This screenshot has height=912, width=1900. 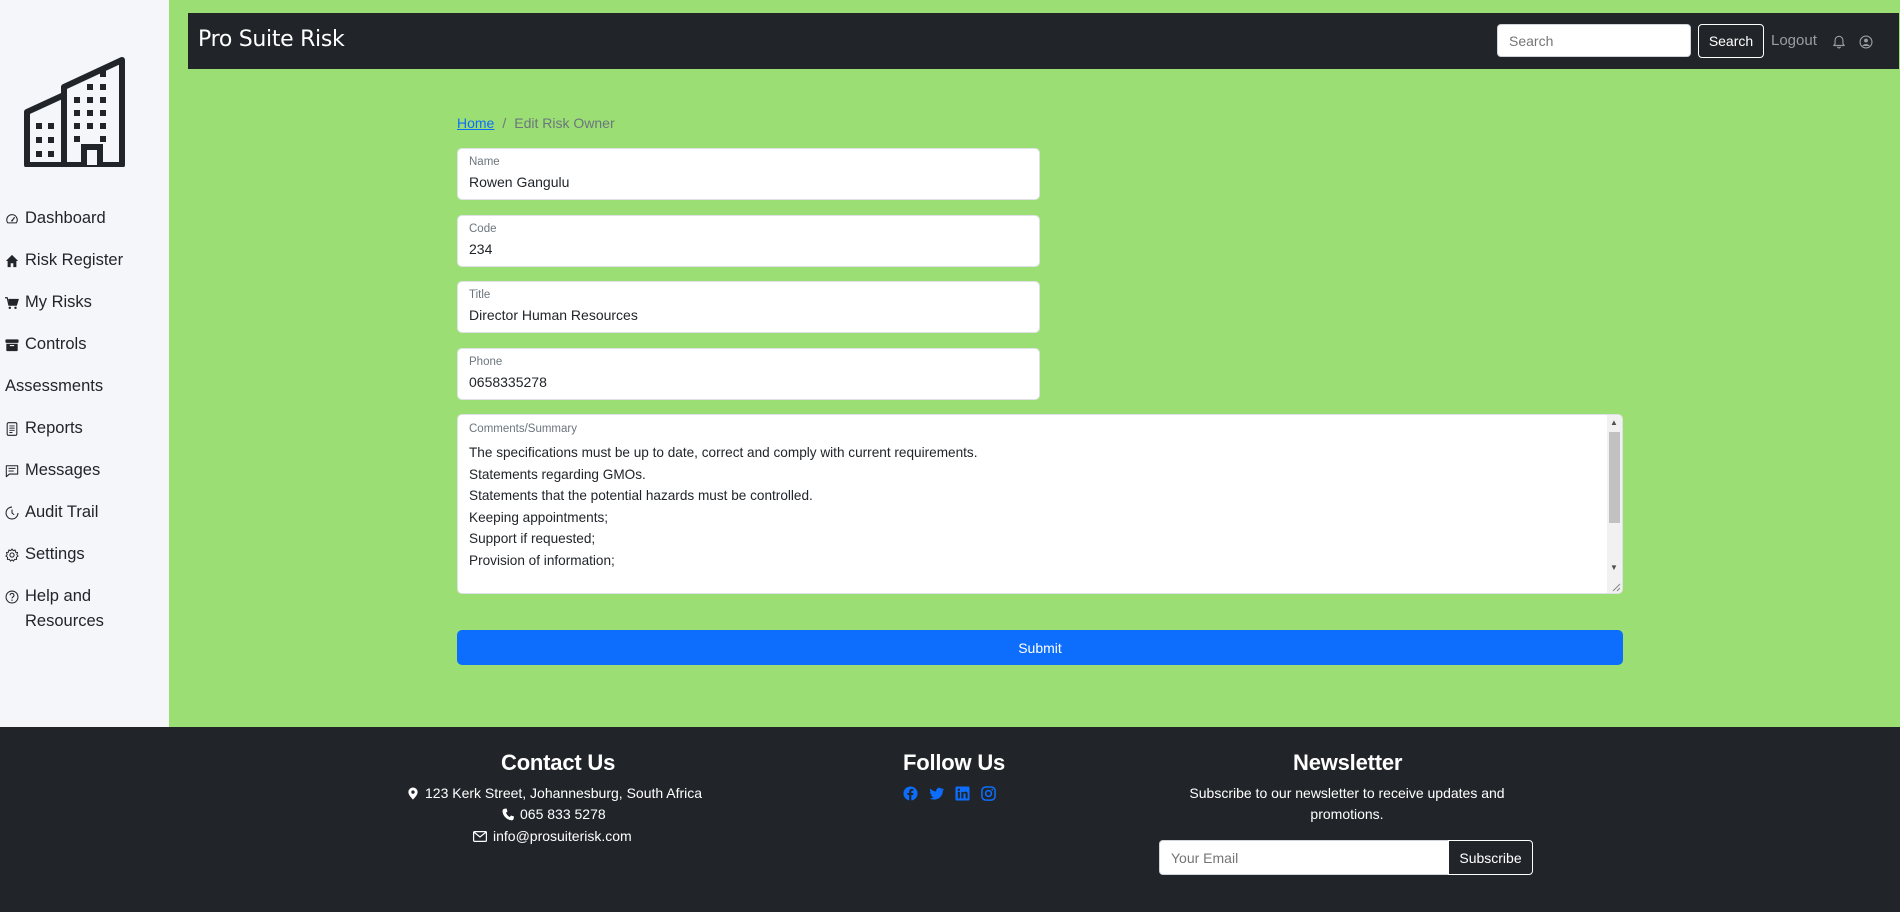 I want to click on newsletter-email-input, so click(x=1304, y=857).